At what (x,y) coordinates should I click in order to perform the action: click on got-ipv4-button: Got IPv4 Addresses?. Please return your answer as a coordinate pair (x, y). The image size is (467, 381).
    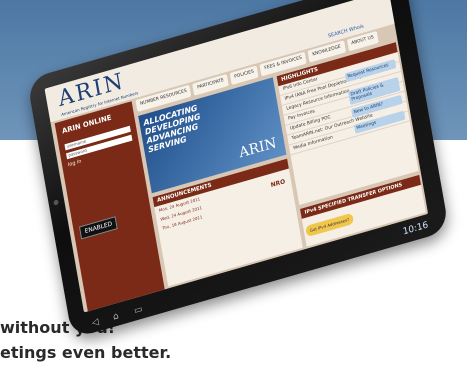
    Looking at the image, I should click on (329, 225).